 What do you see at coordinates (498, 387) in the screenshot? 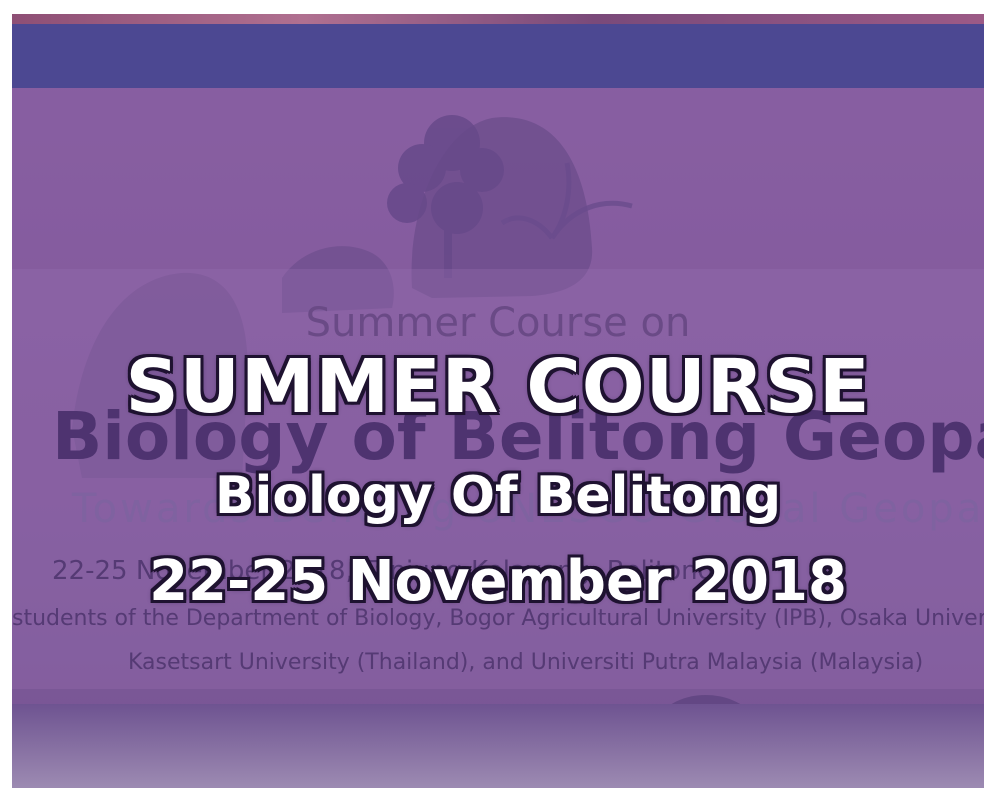
I see `banner-title: SUMMER COURSE` at bounding box center [498, 387].